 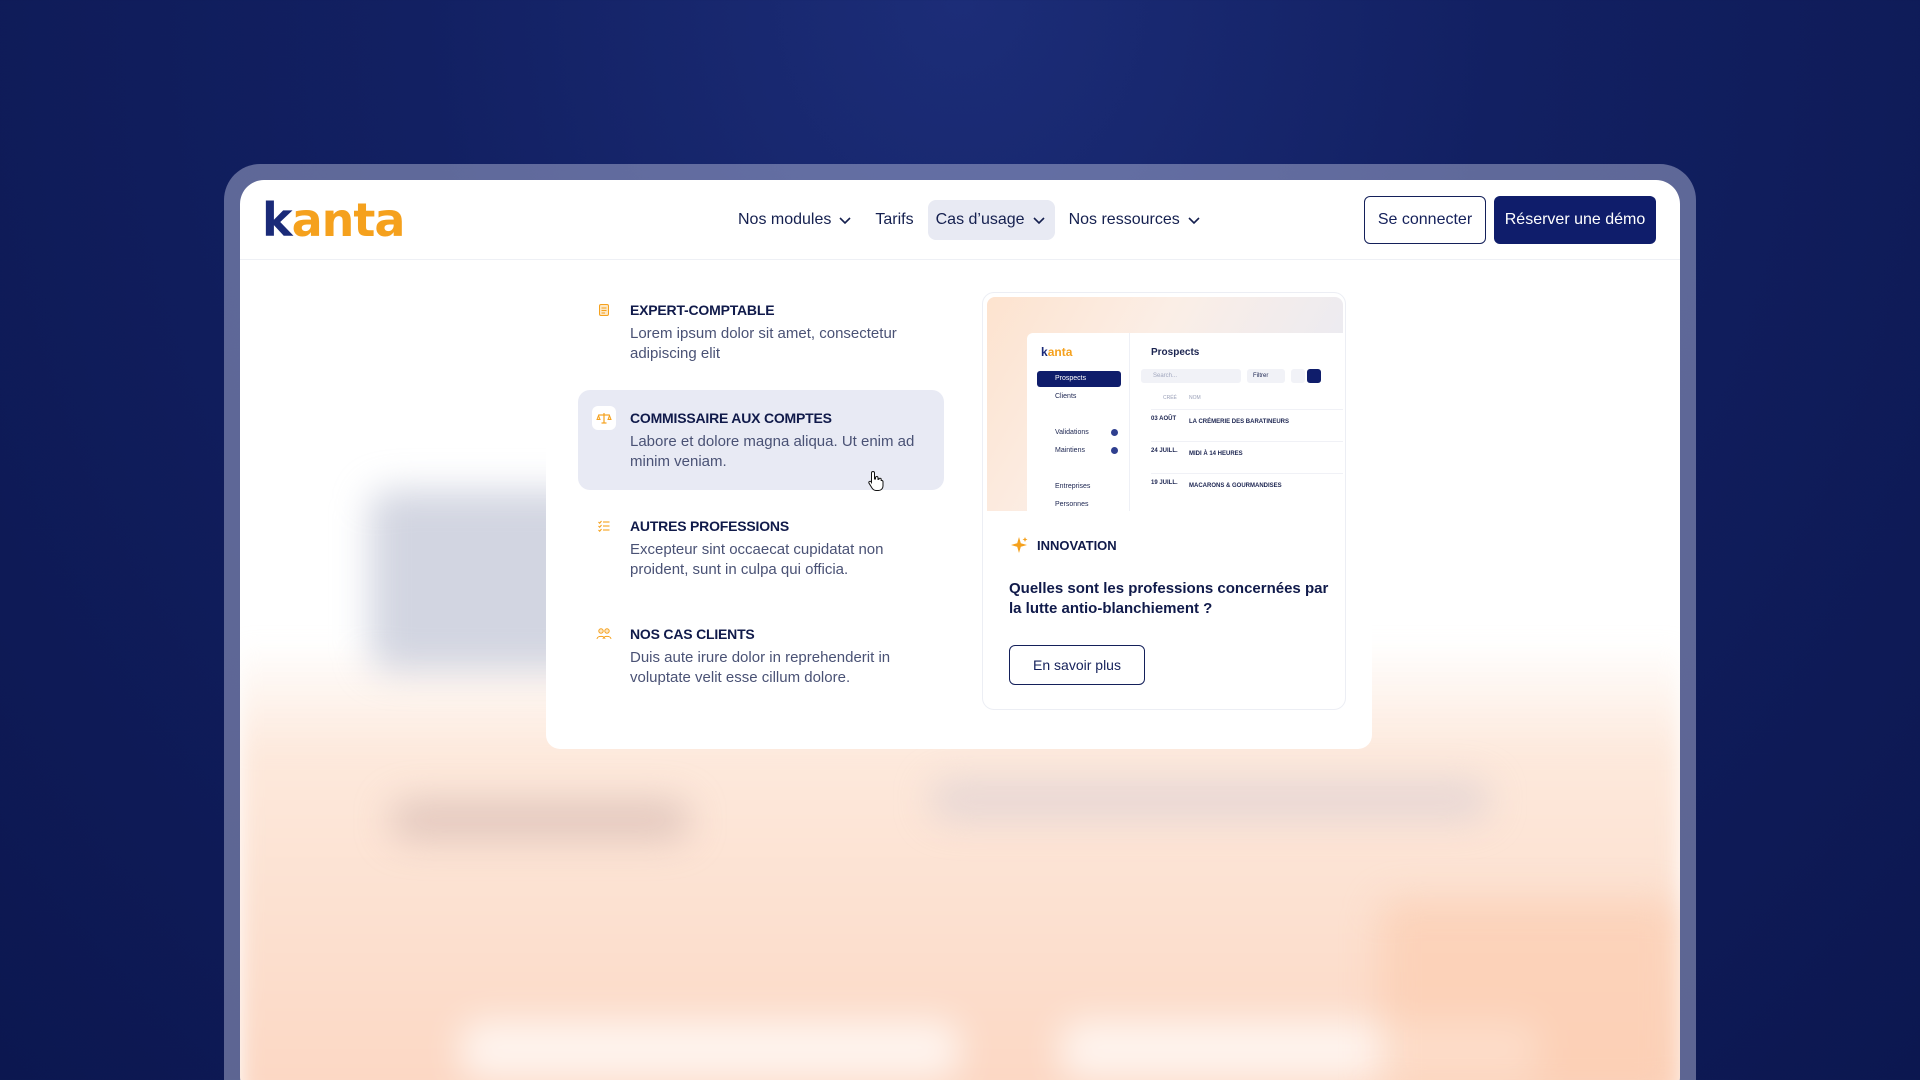 What do you see at coordinates (277, 220) in the screenshot?
I see `logo-prefix: k` at bounding box center [277, 220].